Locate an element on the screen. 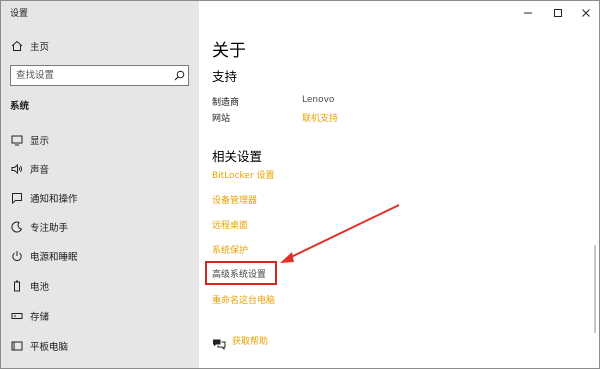 The image size is (600, 369). close-button is located at coordinates (585, 12).